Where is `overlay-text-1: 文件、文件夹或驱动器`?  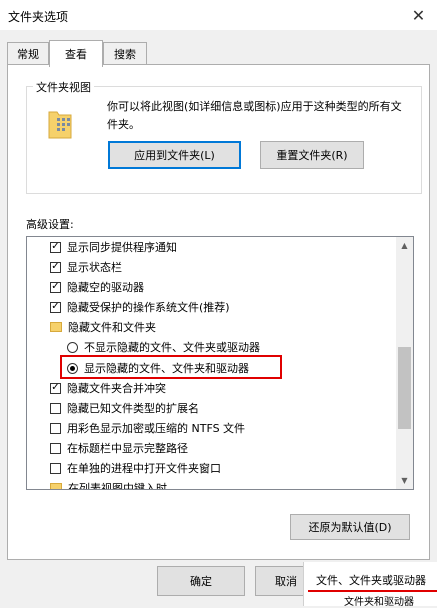
overlay-text-1: 文件、文件夹或驱动器 is located at coordinates (371, 580).